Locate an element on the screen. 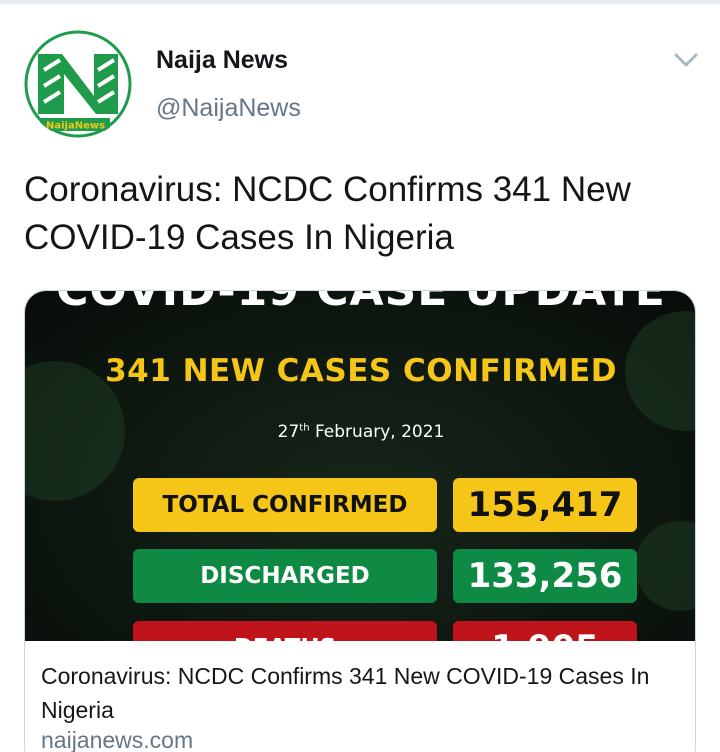  avatar-label: NaijaNews is located at coordinates (75, 126).